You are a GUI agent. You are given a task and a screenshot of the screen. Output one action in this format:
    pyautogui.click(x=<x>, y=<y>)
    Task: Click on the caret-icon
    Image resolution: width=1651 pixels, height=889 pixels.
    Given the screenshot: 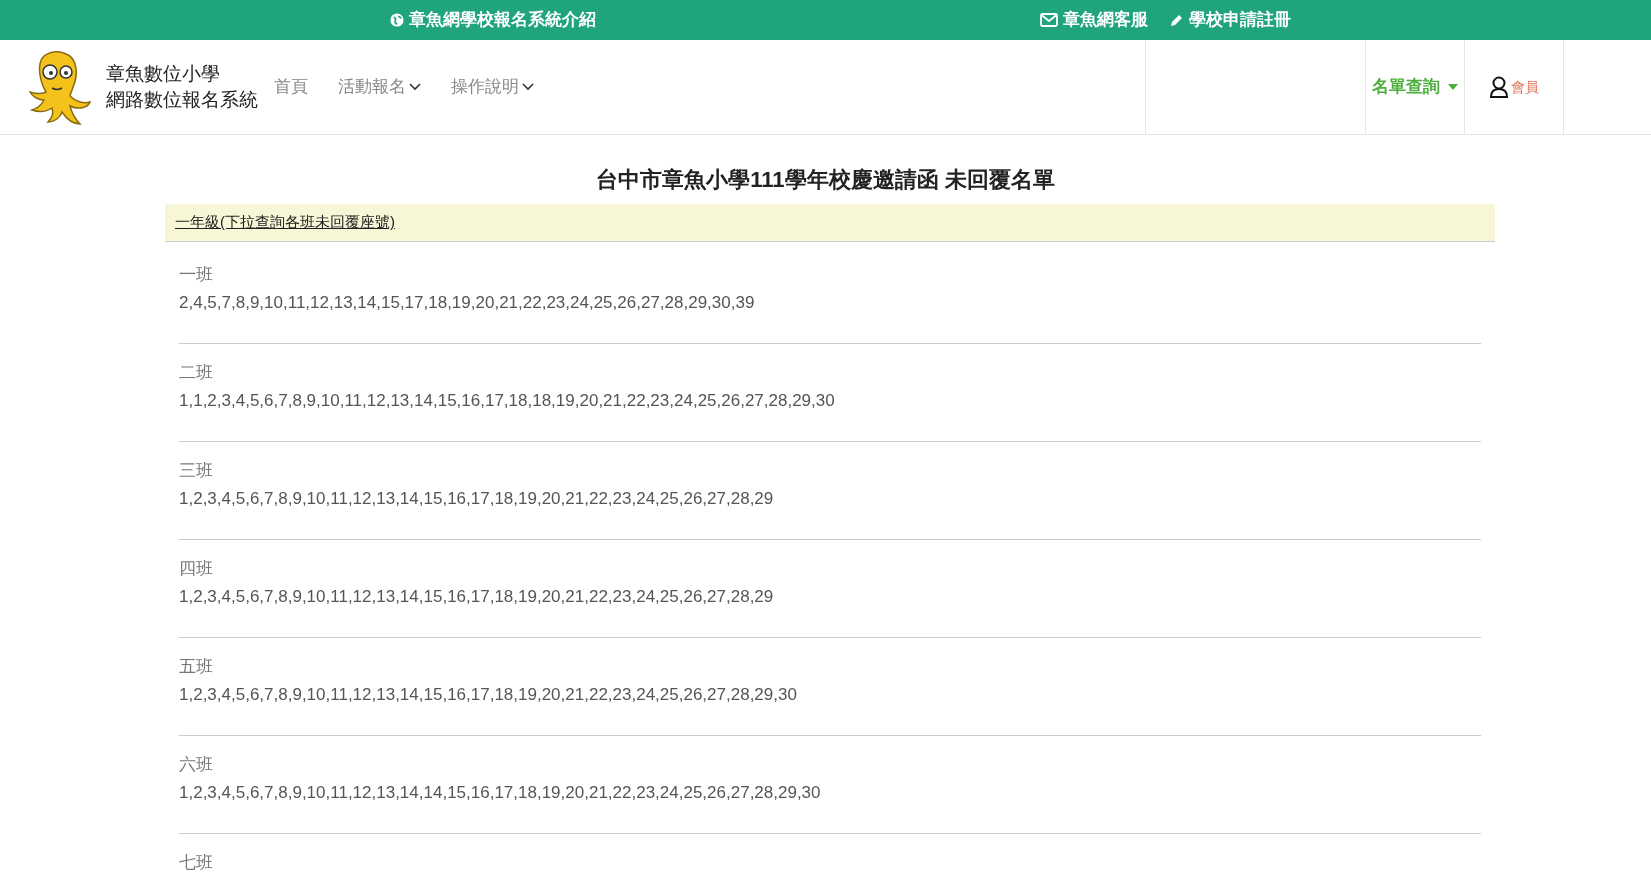 What is the action you would take?
    pyautogui.click(x=1453, y=87)
    